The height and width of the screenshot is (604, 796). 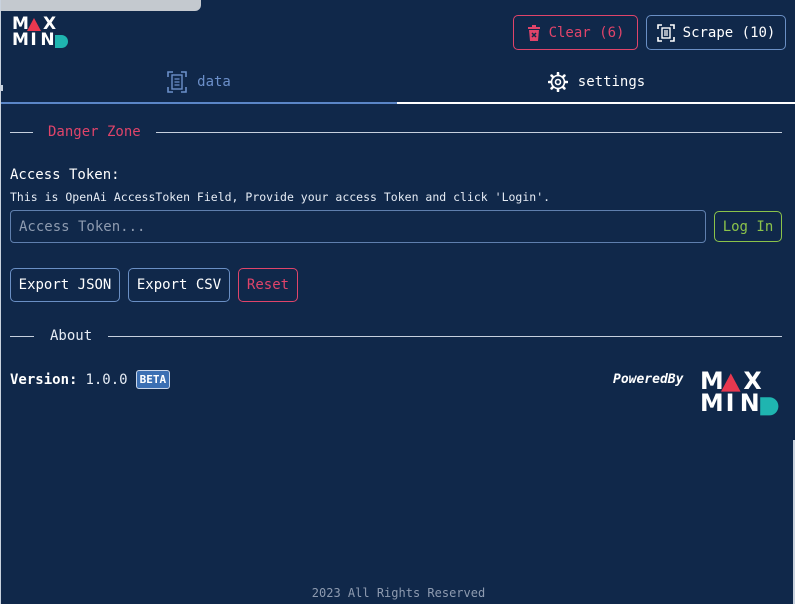 What do you see at coordinates (65, 175) in the screenshot?
I see `access-token-label: Access Token:` at bounding box center [65, 175].